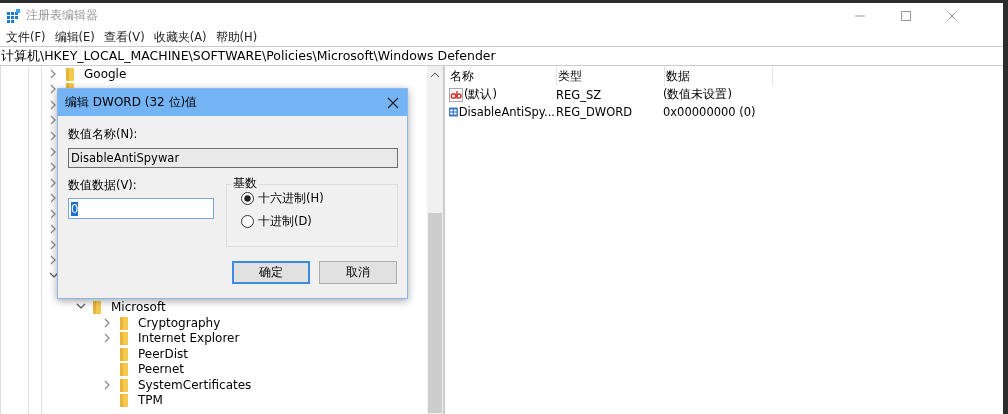  Describe the element at coordinates (138, 306) in the screenshot. I see `tree-item: Microsoft` at that location.